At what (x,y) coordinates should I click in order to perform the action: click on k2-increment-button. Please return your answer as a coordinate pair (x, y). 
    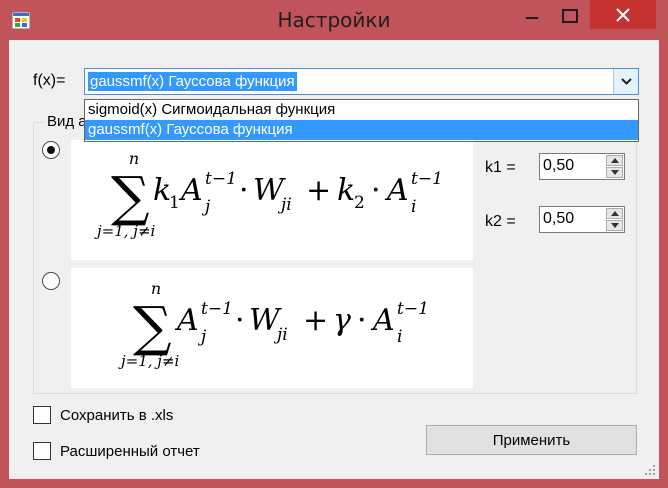
    Looking at the image, I should click on (614, 213).